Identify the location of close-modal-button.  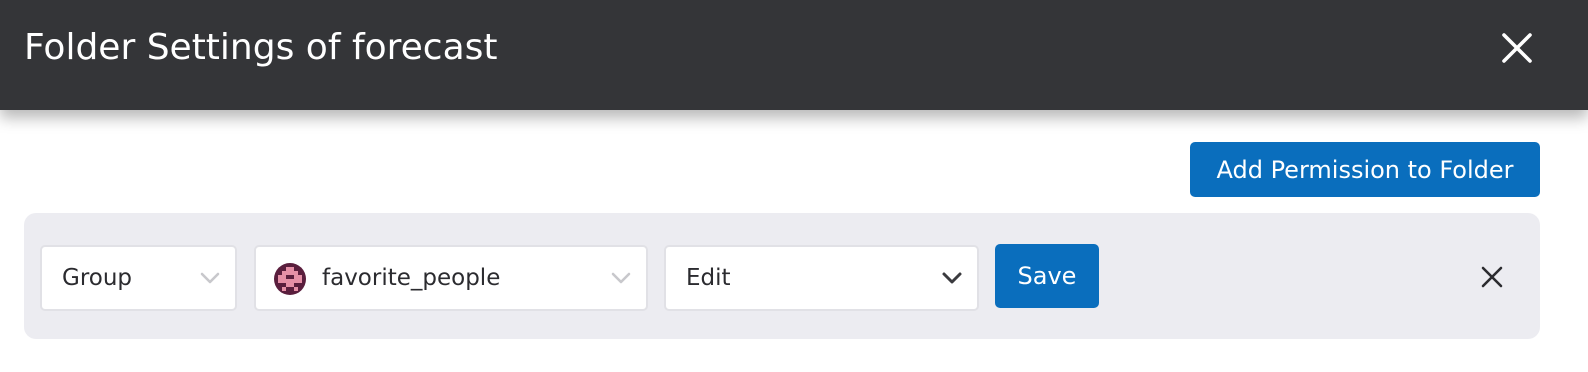
(1517, 48).